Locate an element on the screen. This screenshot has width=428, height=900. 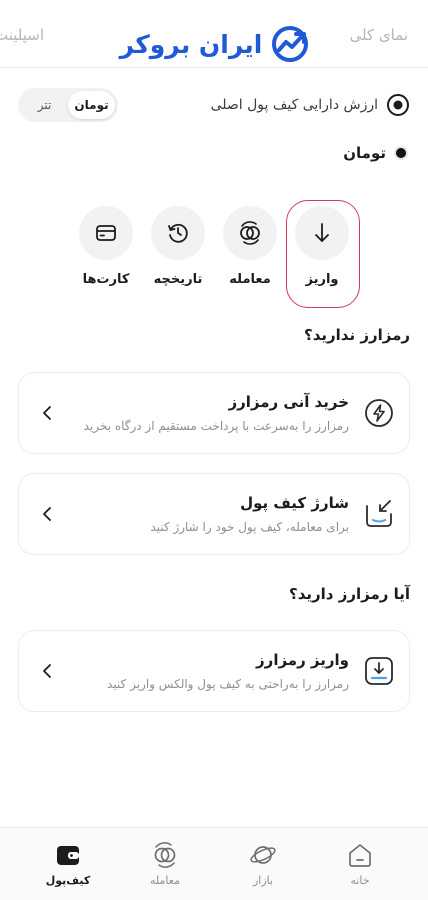
asset-label-group: ارزش دارایی کیف پول اصلی is located at coordinates (310, 105).